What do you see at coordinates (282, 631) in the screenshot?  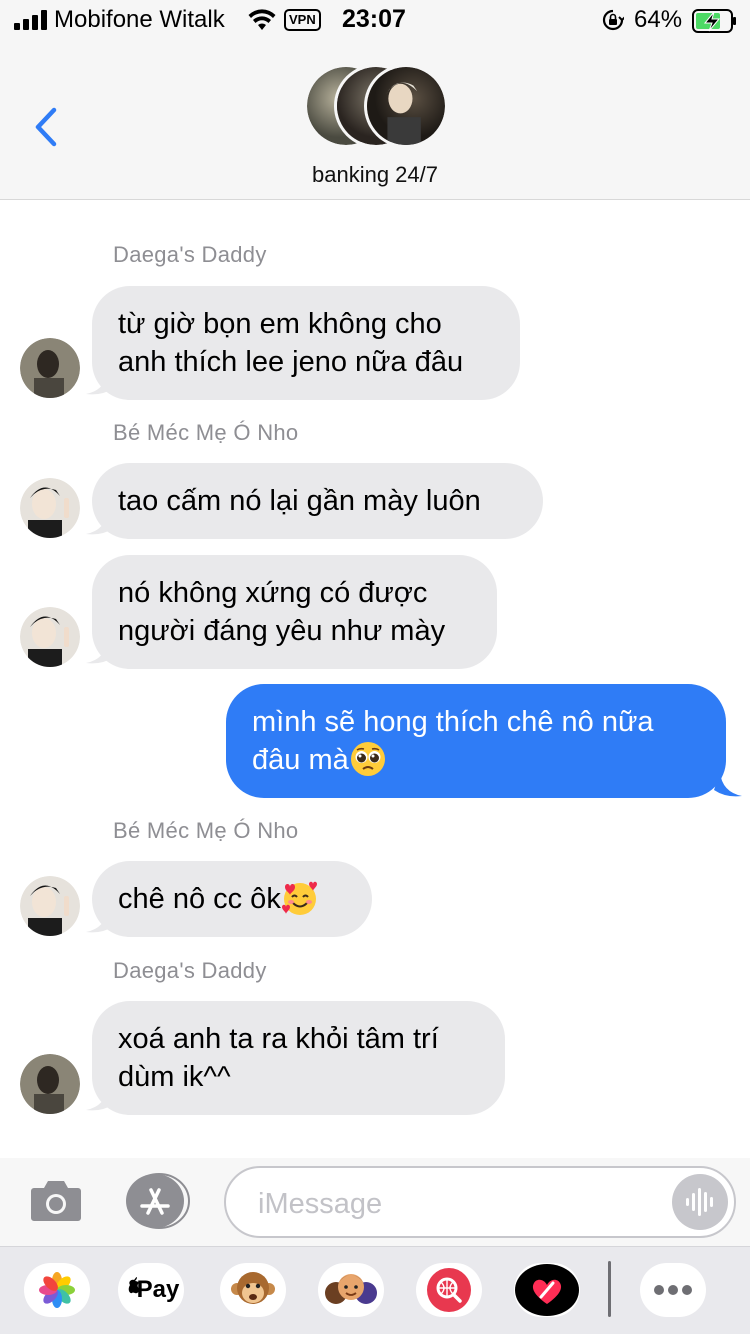 I see `message-line: người đáng yêu như mày` at bounding box center [282, 631].